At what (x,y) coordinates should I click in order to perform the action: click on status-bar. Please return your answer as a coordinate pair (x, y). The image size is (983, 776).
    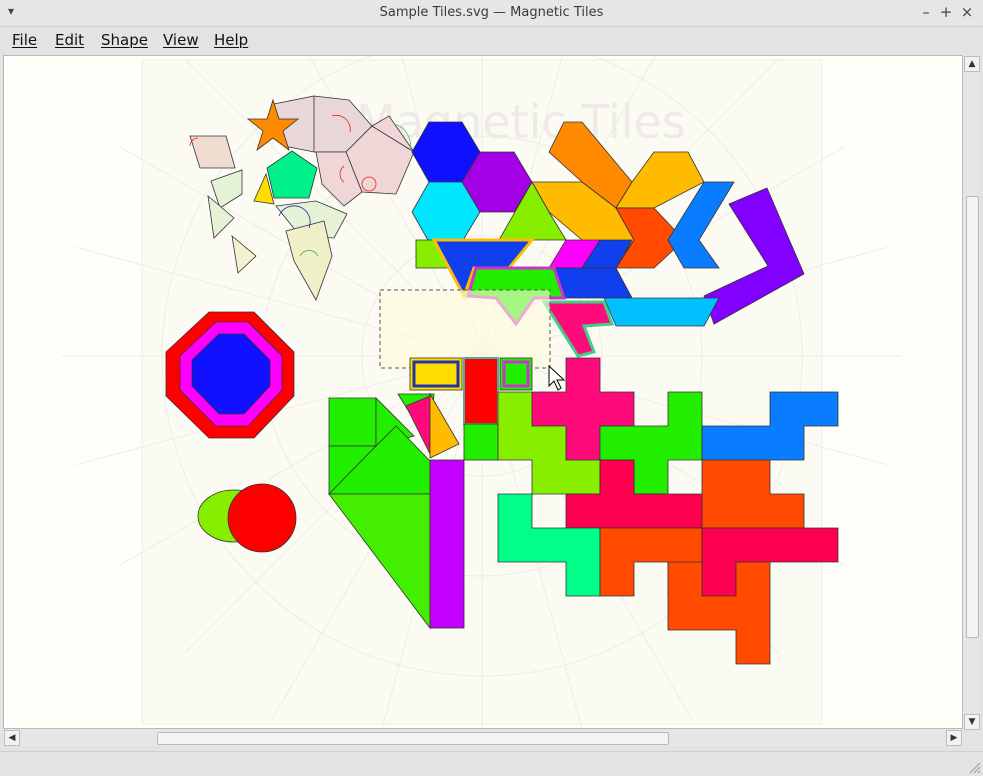
    Looking at the image, I should click on (491, 763).